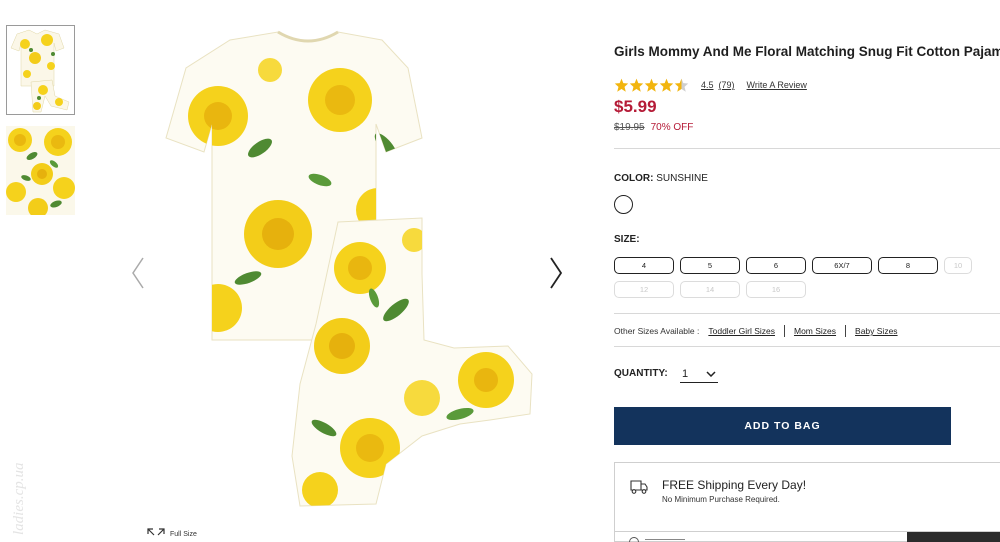 The width and height of the screenshot is (1000, 542). I want to click on chevron-left-icon, so click(138, 273).